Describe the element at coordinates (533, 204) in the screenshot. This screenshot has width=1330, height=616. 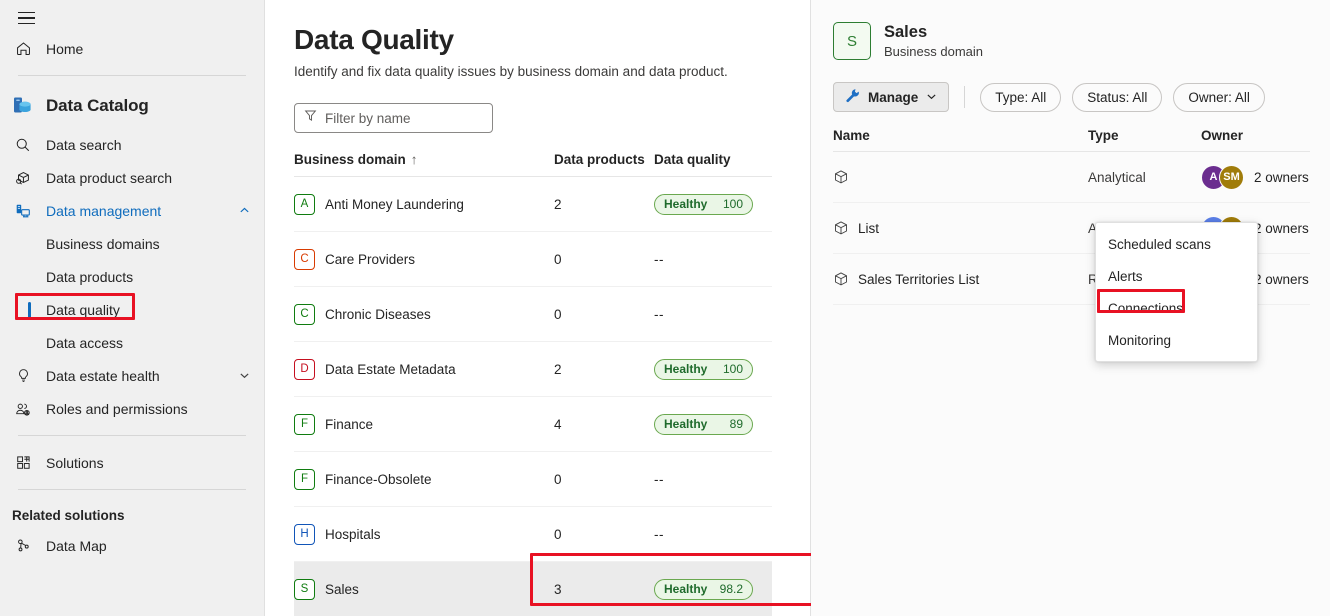
I see `table-row: A Anti Money Laundering 2 Healthy 100` at that location.